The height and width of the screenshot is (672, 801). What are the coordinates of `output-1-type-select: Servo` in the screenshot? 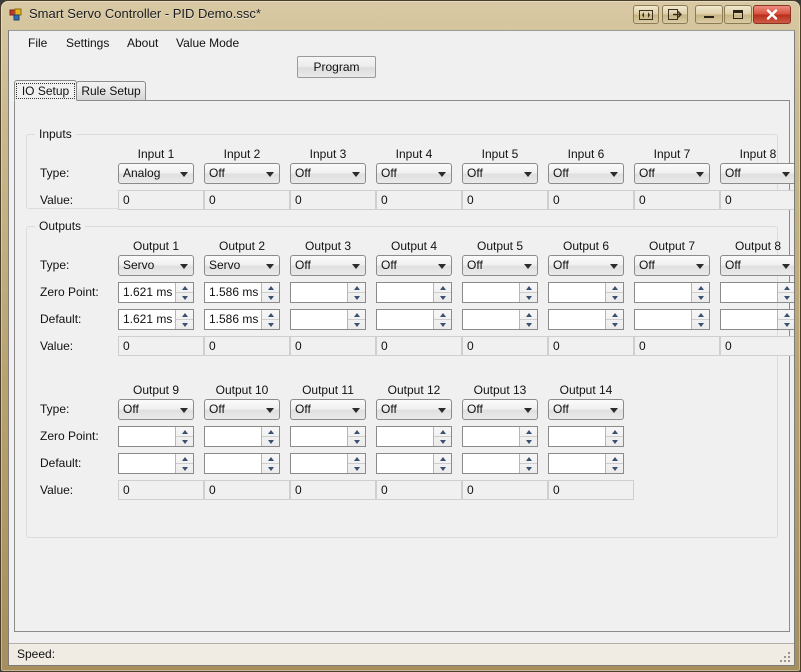 It's located at (156, 265).